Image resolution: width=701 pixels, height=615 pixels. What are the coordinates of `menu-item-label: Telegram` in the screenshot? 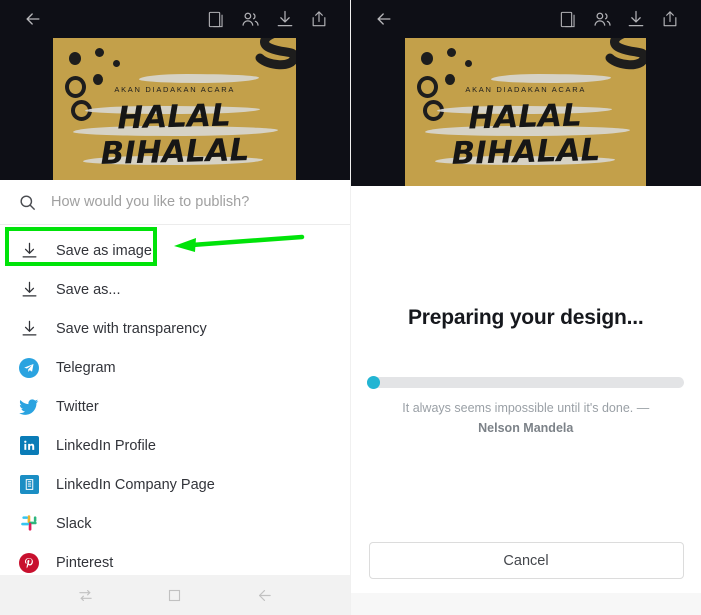 It's located at (86, 367).